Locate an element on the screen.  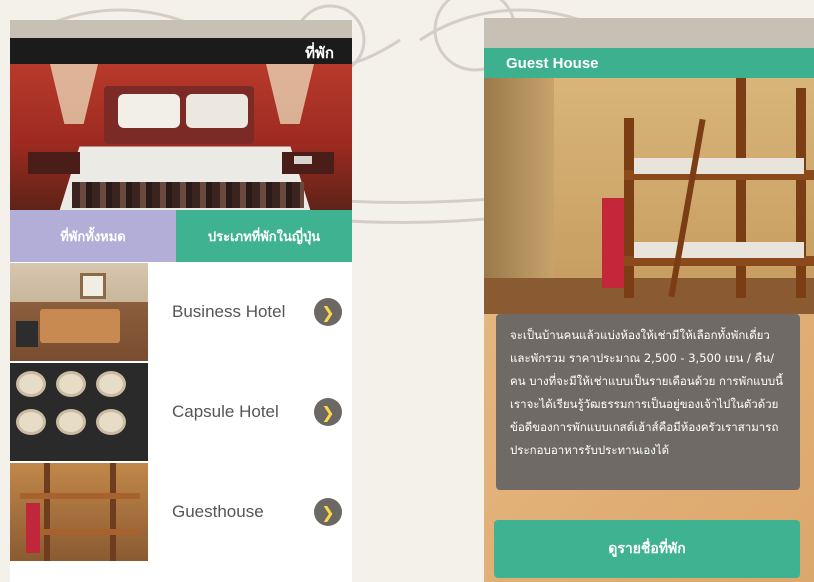
tab-label: ประเภทที่พักในญี่ปุ่น is located at coordinates (264, 237).